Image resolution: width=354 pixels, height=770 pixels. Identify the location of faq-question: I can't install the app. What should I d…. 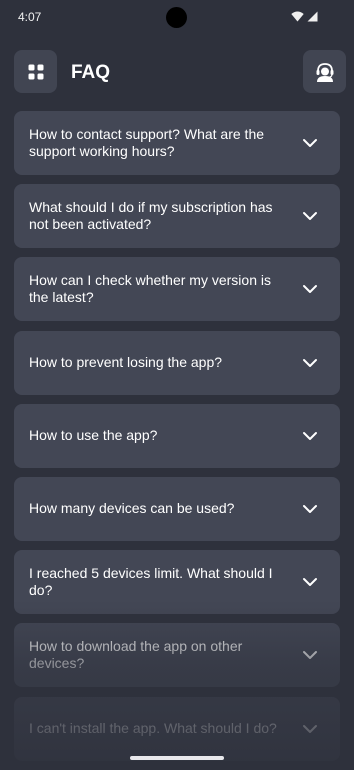
(153, 728).